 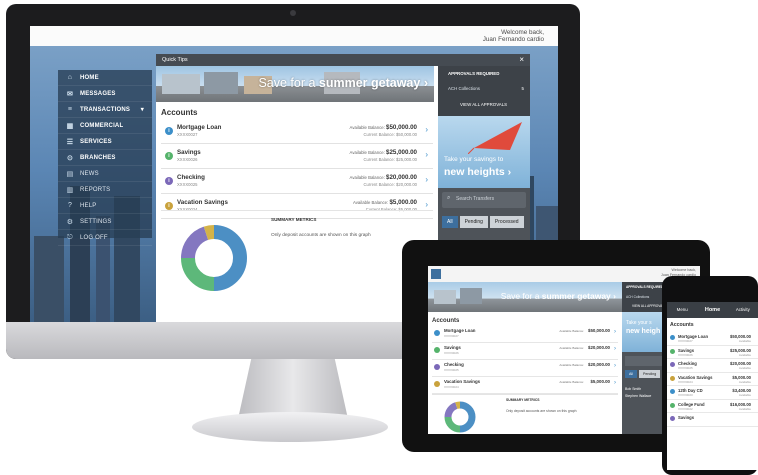 I want to click on tab-all: All, so click(x=450, y=222).